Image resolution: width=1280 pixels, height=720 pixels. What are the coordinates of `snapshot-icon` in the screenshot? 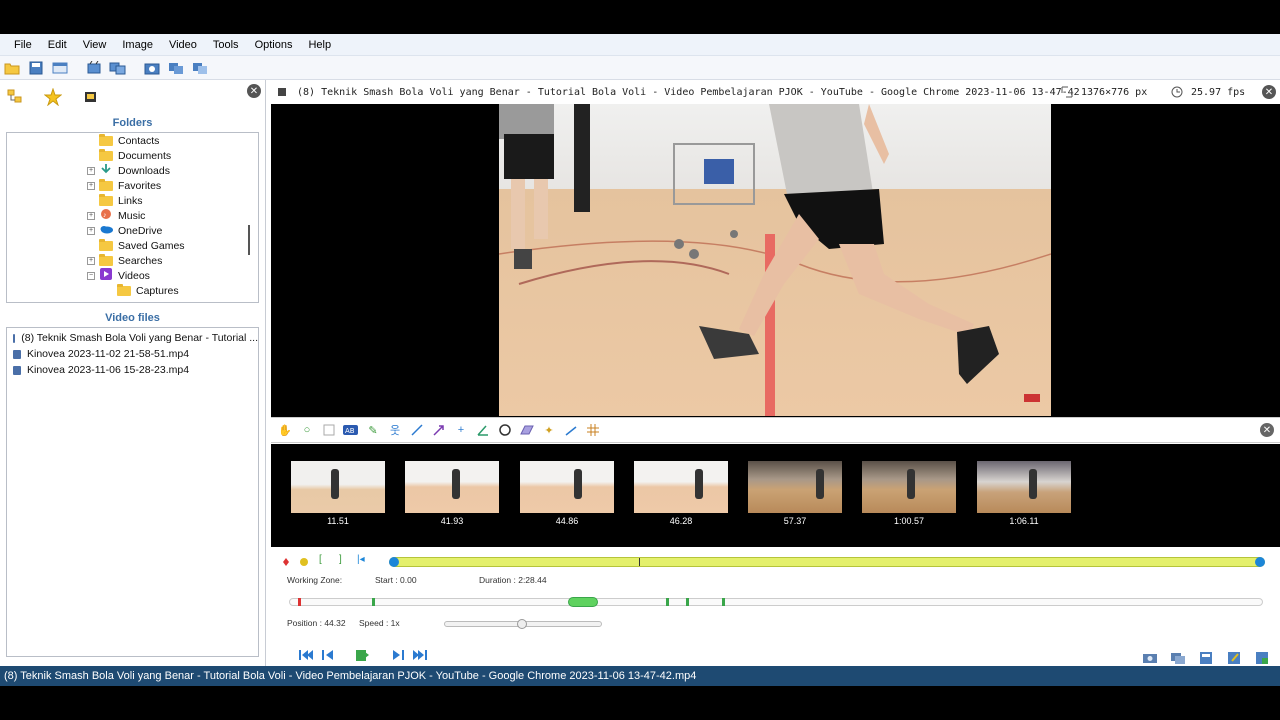 It's located at (1150, 658).